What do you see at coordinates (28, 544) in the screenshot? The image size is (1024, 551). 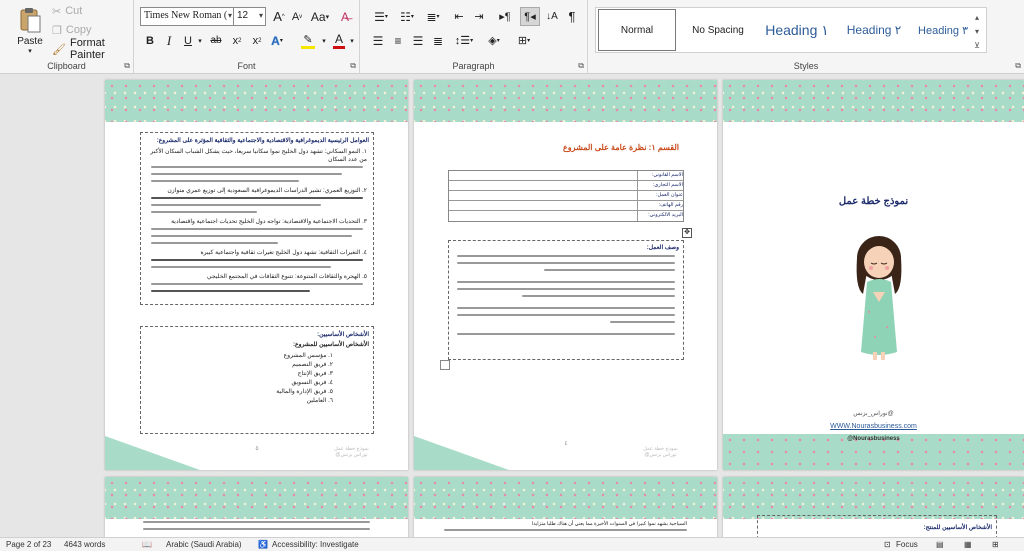 I see `page-count: Page 2 of 23` at bounding box center [28, 544].